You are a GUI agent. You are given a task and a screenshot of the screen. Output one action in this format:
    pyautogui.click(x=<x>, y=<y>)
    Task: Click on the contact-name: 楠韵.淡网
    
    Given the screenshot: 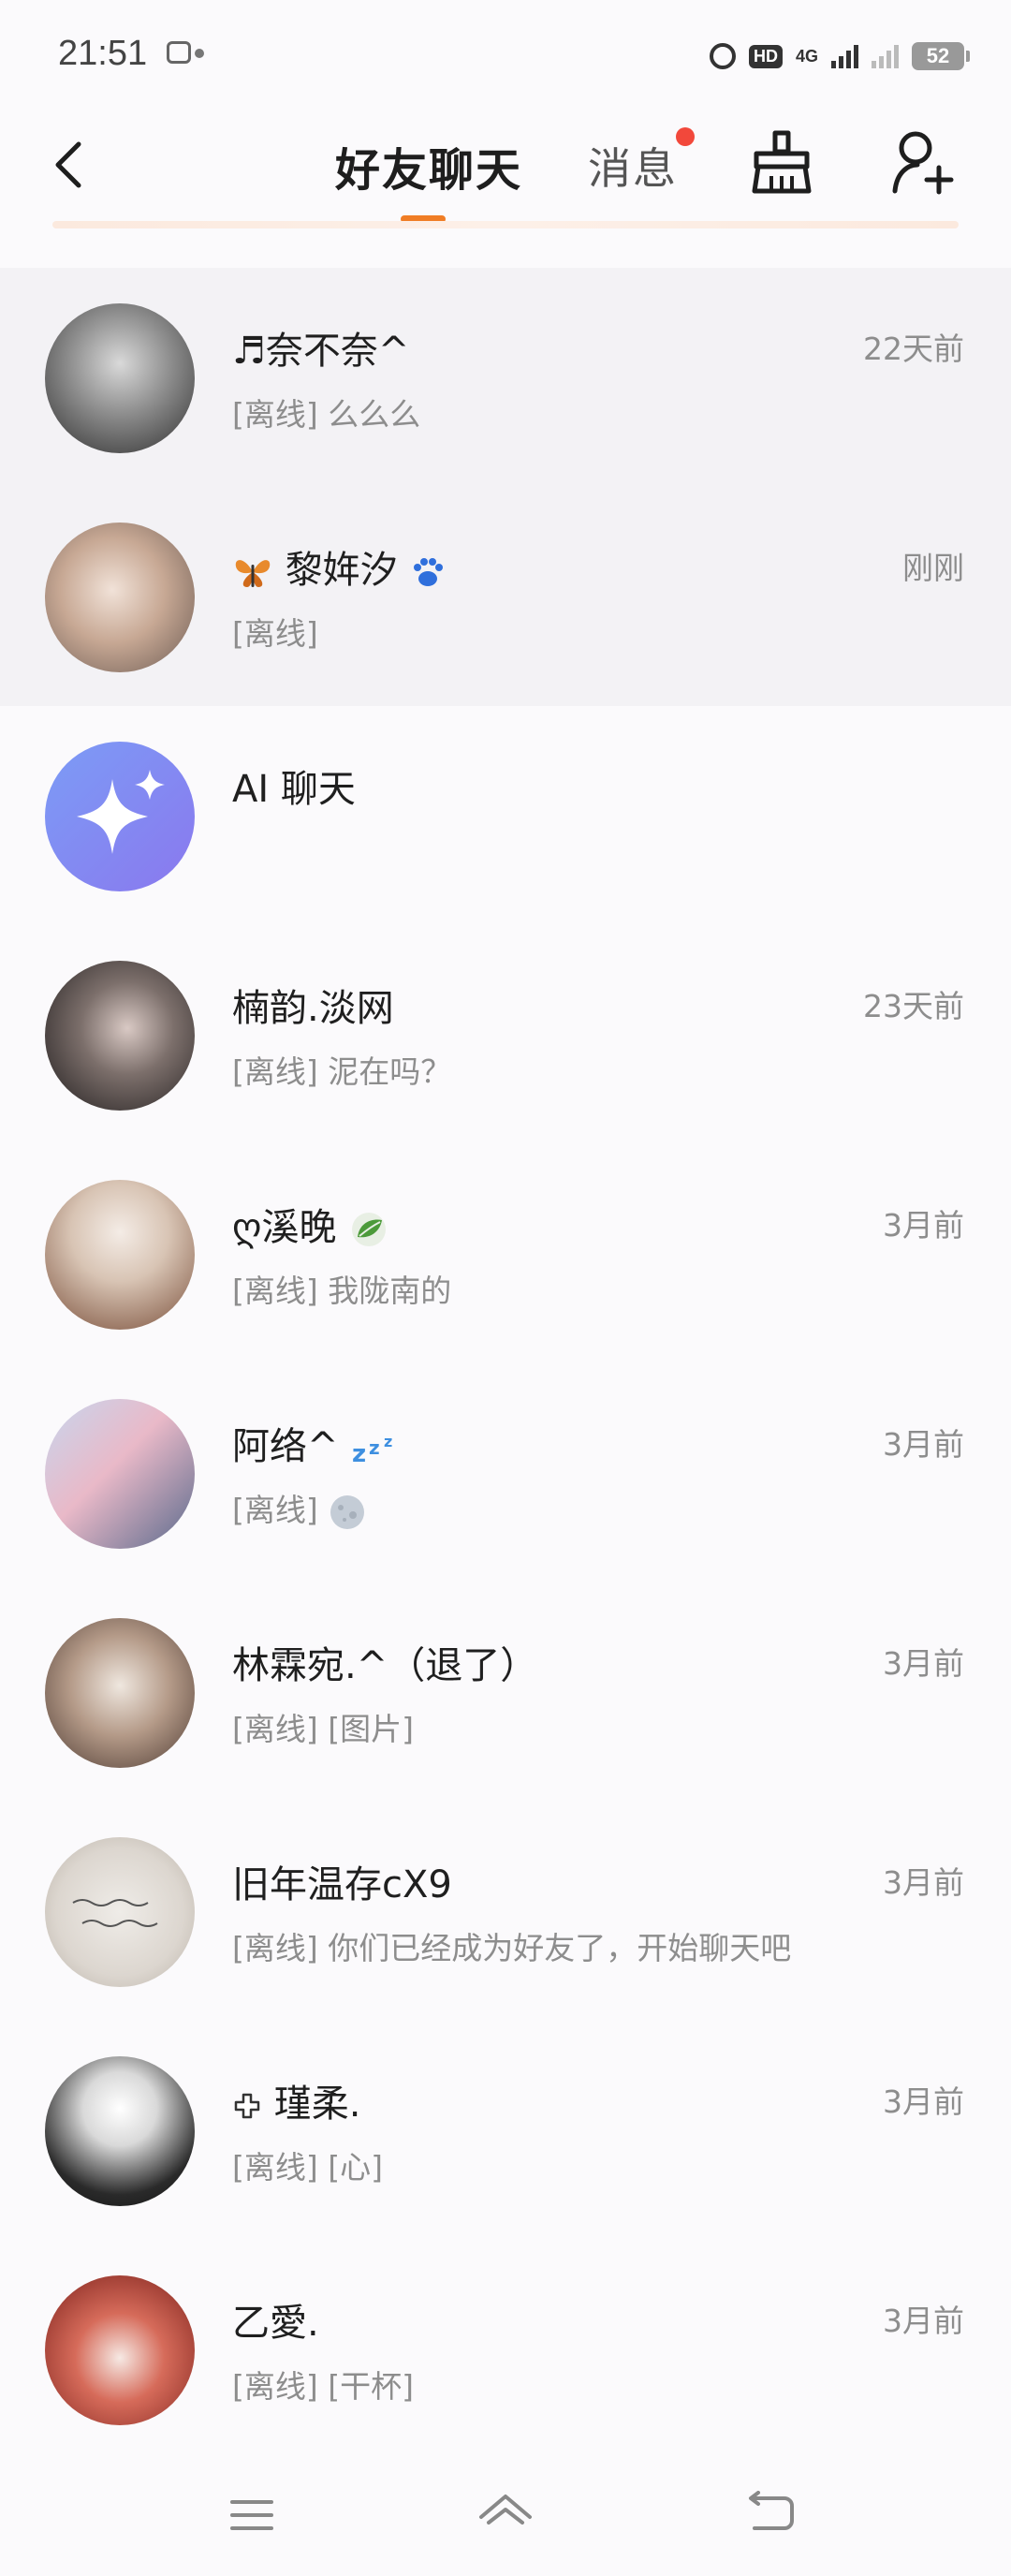 What is the action you would take?
    pyautogui.click(x=313, y=1008)
    